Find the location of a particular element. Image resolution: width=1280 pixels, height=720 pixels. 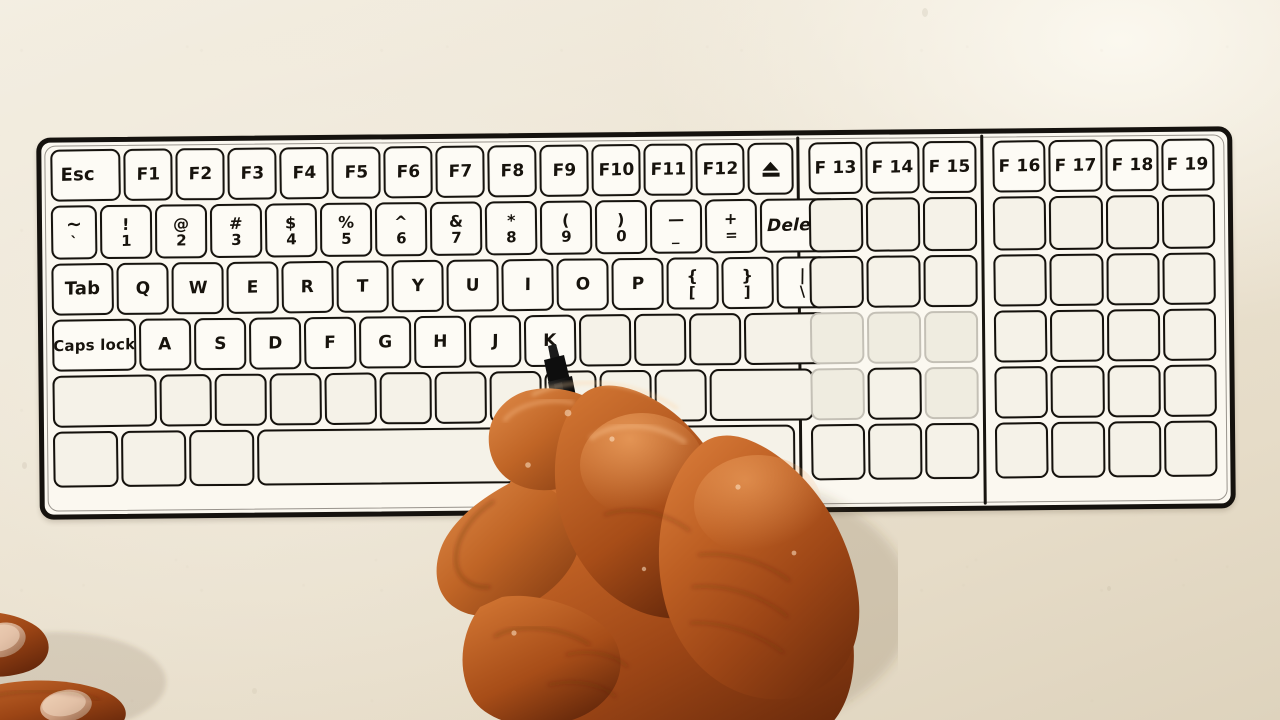

key-comma-undrawn is located at coordinates (571, 396).